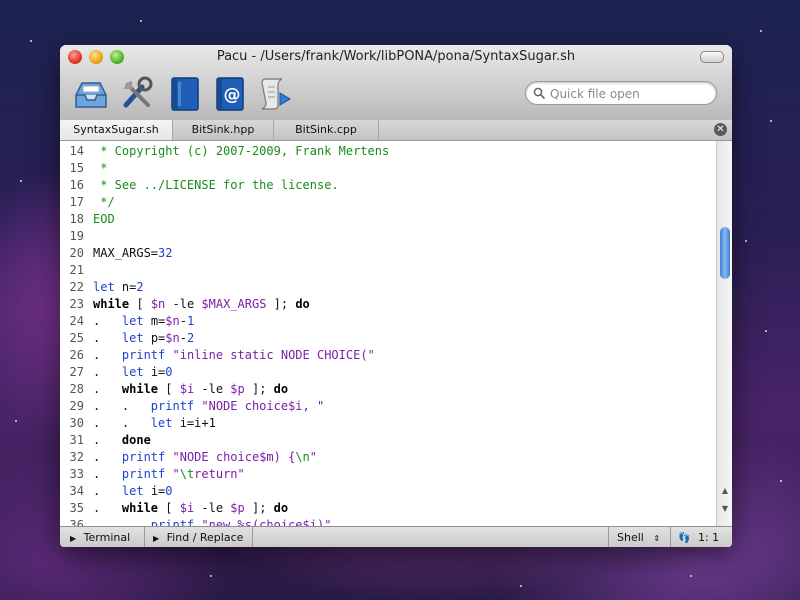 This screenshot has width=800, height=600. What do you see at coordinates (638, 537) in the screenshot?
I see `language-select: Shell ⇕` at bounding box center [638, 537].